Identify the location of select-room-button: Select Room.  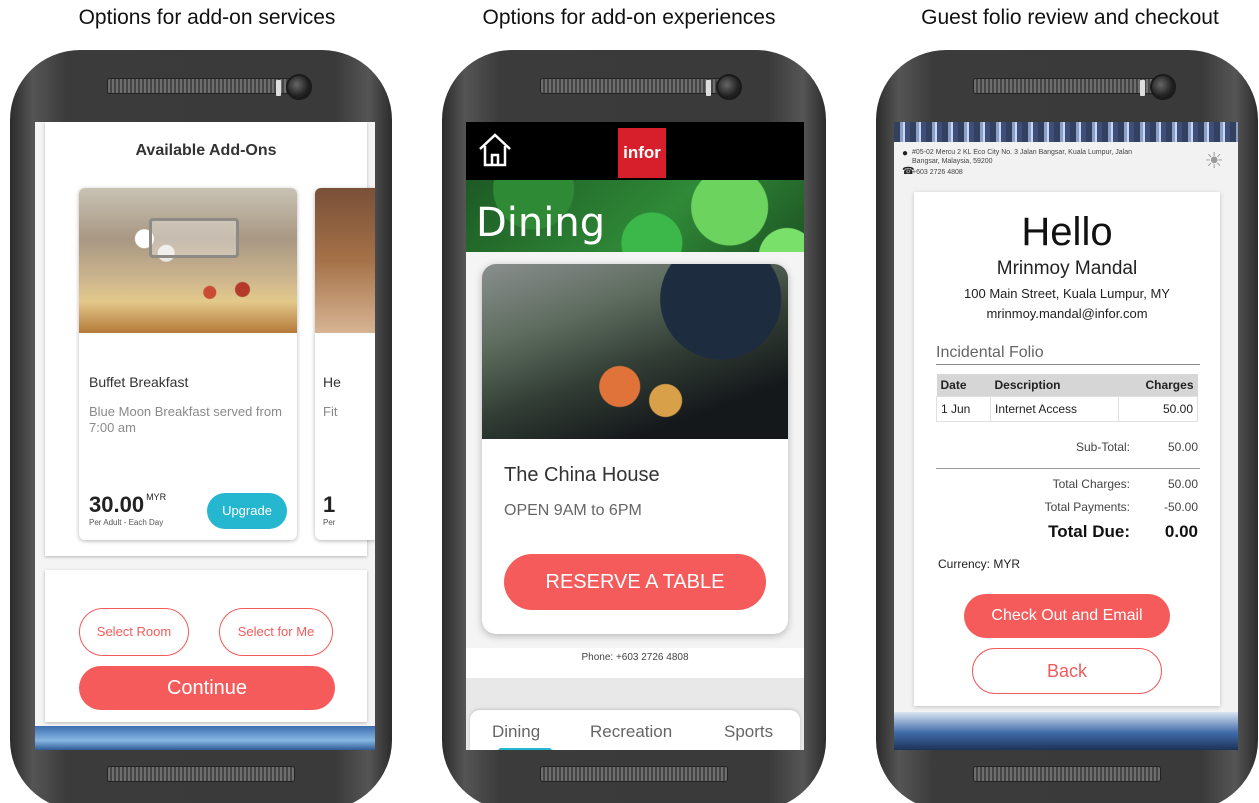
(134, 632).